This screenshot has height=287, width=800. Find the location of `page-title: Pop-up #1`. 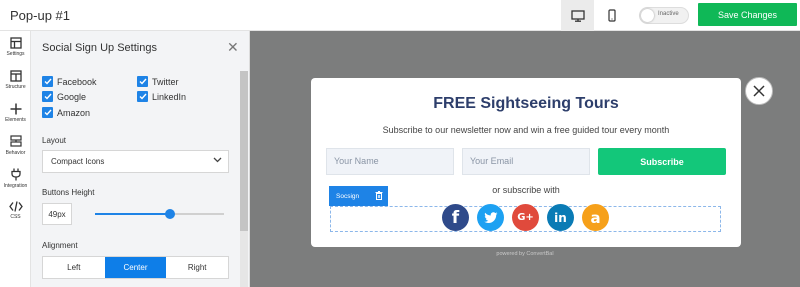

page-title: Pop-up #1 is located at coordinates (40, 15).